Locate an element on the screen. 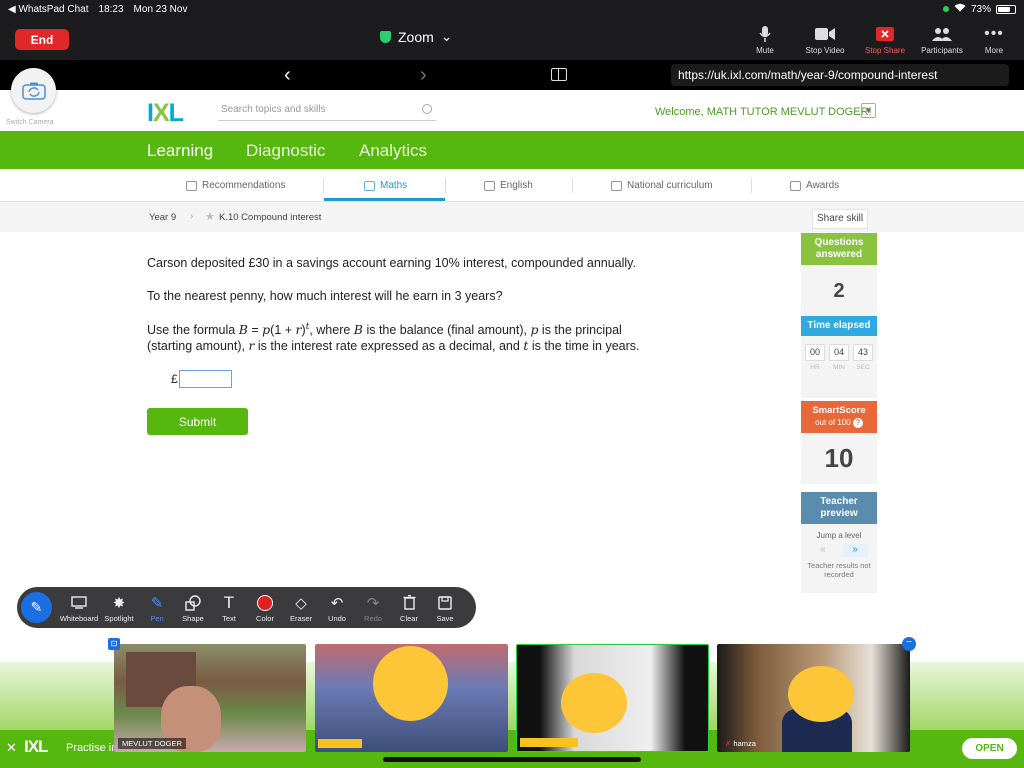 The height and width of the screenshot is (768, 1024). mute-button: Mute is located at coordinates (765, 39).